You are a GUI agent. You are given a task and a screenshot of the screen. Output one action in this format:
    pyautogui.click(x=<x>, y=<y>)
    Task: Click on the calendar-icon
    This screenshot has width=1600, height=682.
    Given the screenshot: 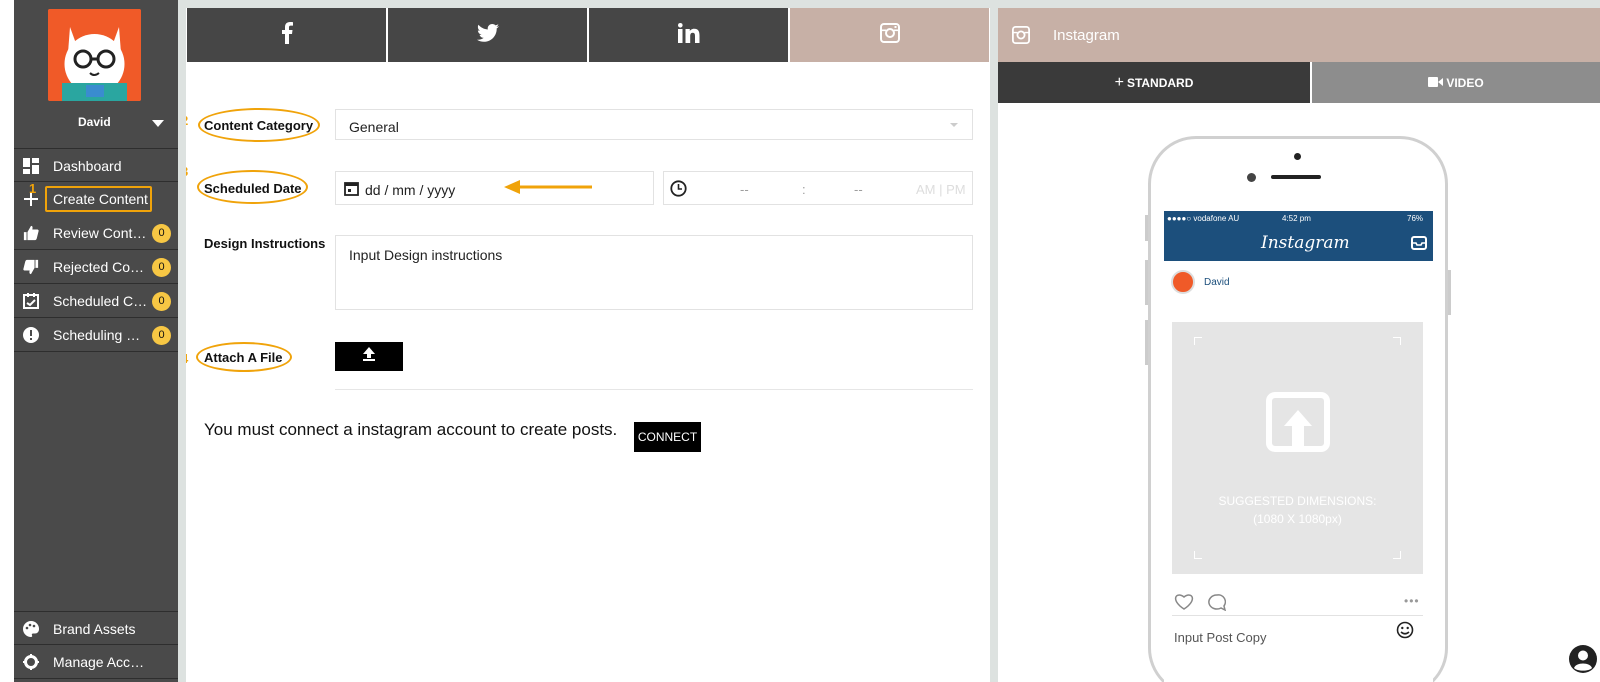 What is the action you would take?
    pyautogui.click(x=351, y=190)
    